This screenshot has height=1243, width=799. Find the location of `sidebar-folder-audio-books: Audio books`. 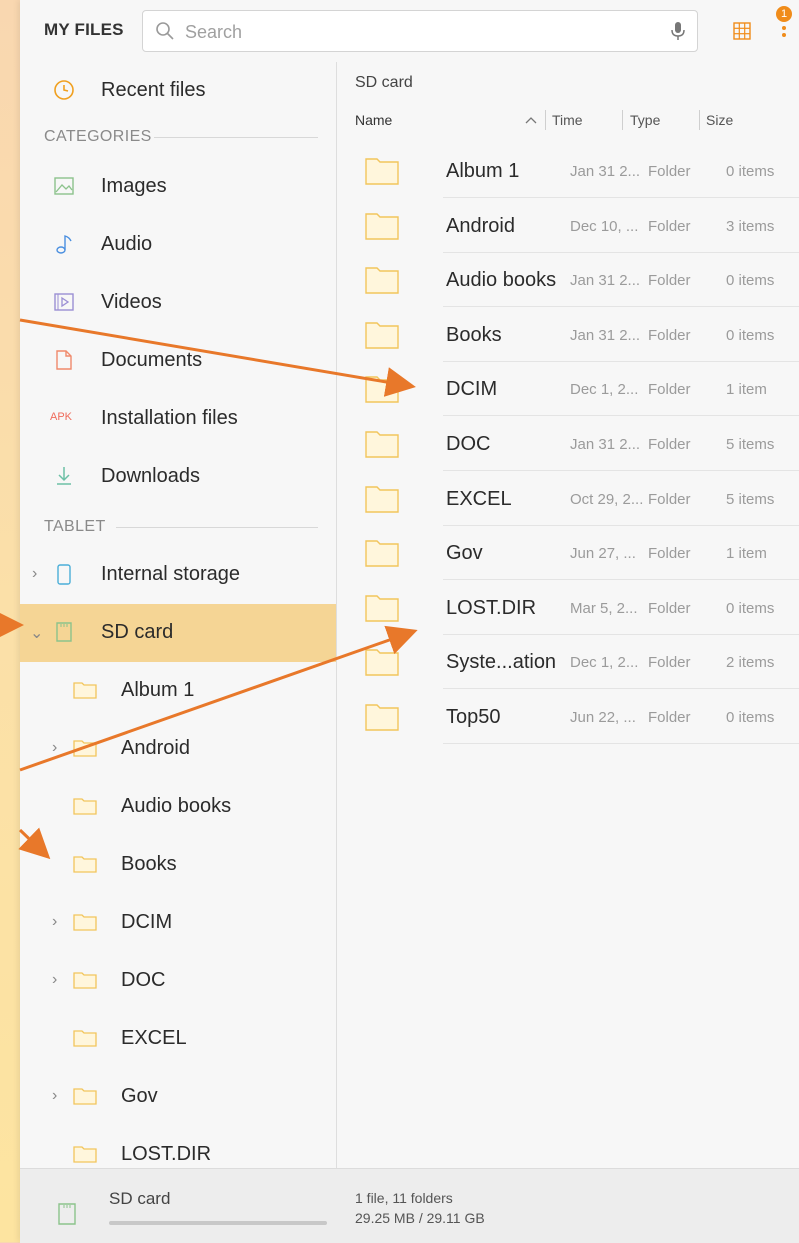

sidebar-folder-audio-books: Audio books is located at coordinates (178, 807).